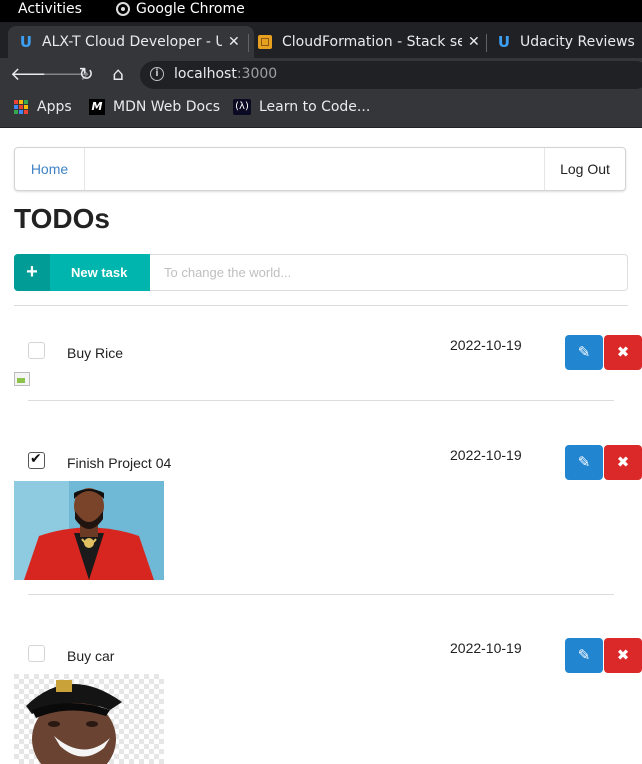 The image size is (642, 764). What do you see at coordinates (66, 75) in the screenshot?
I see `forward-arrow-icon: 🡒` at bounding box center [66, 75].